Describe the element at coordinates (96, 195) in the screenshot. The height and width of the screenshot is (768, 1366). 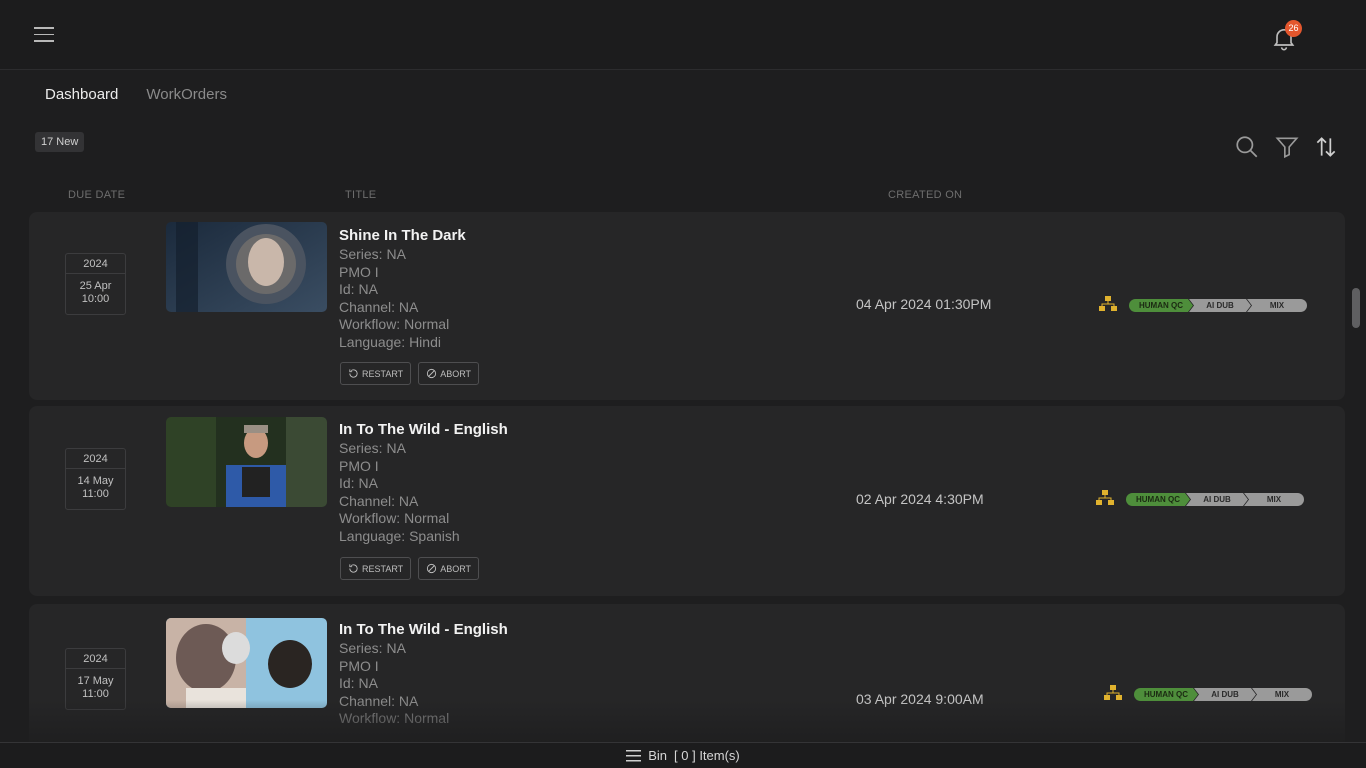
I see `column-due-date: DUE DATE` at that location.